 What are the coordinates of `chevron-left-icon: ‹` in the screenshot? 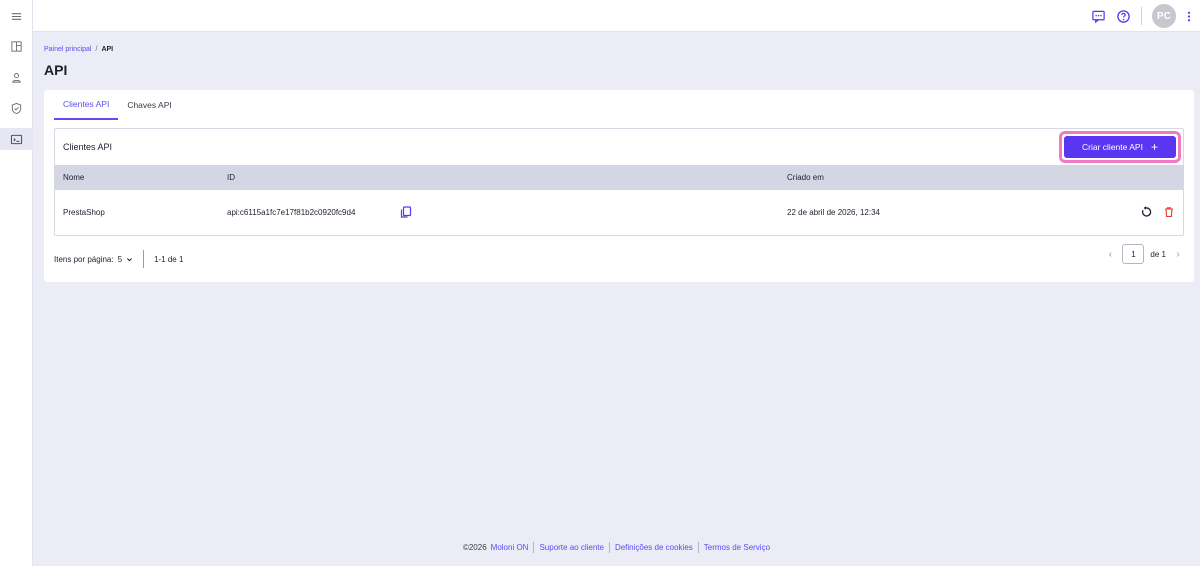 It's located at (1110, 254).